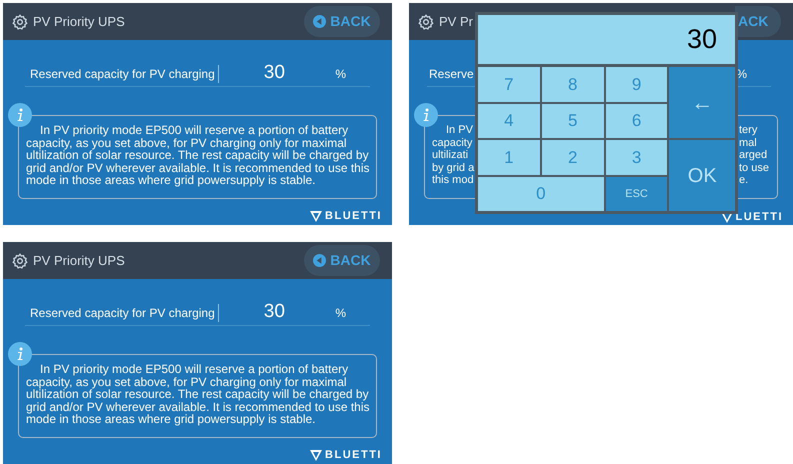  Describe the element at coordinates (451, 74) in the screenshot. I see `setting-label: Reserve` at that location.